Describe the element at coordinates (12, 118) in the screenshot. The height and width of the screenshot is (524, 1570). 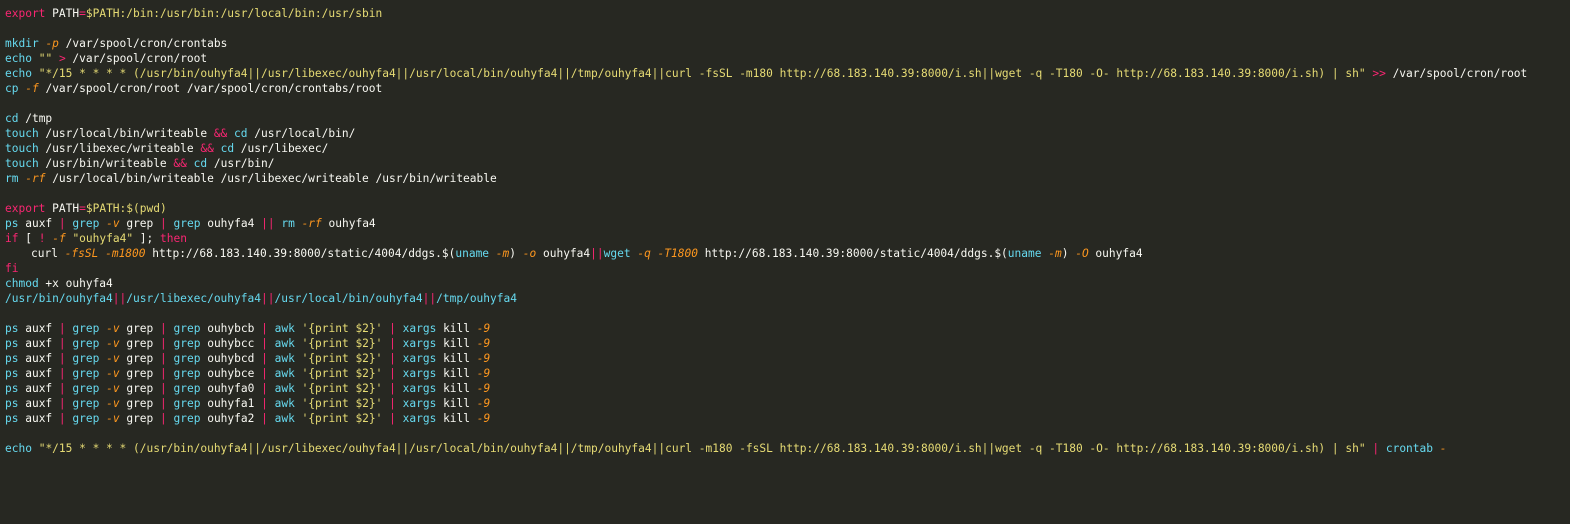
I see `code-token: cd` at that location.